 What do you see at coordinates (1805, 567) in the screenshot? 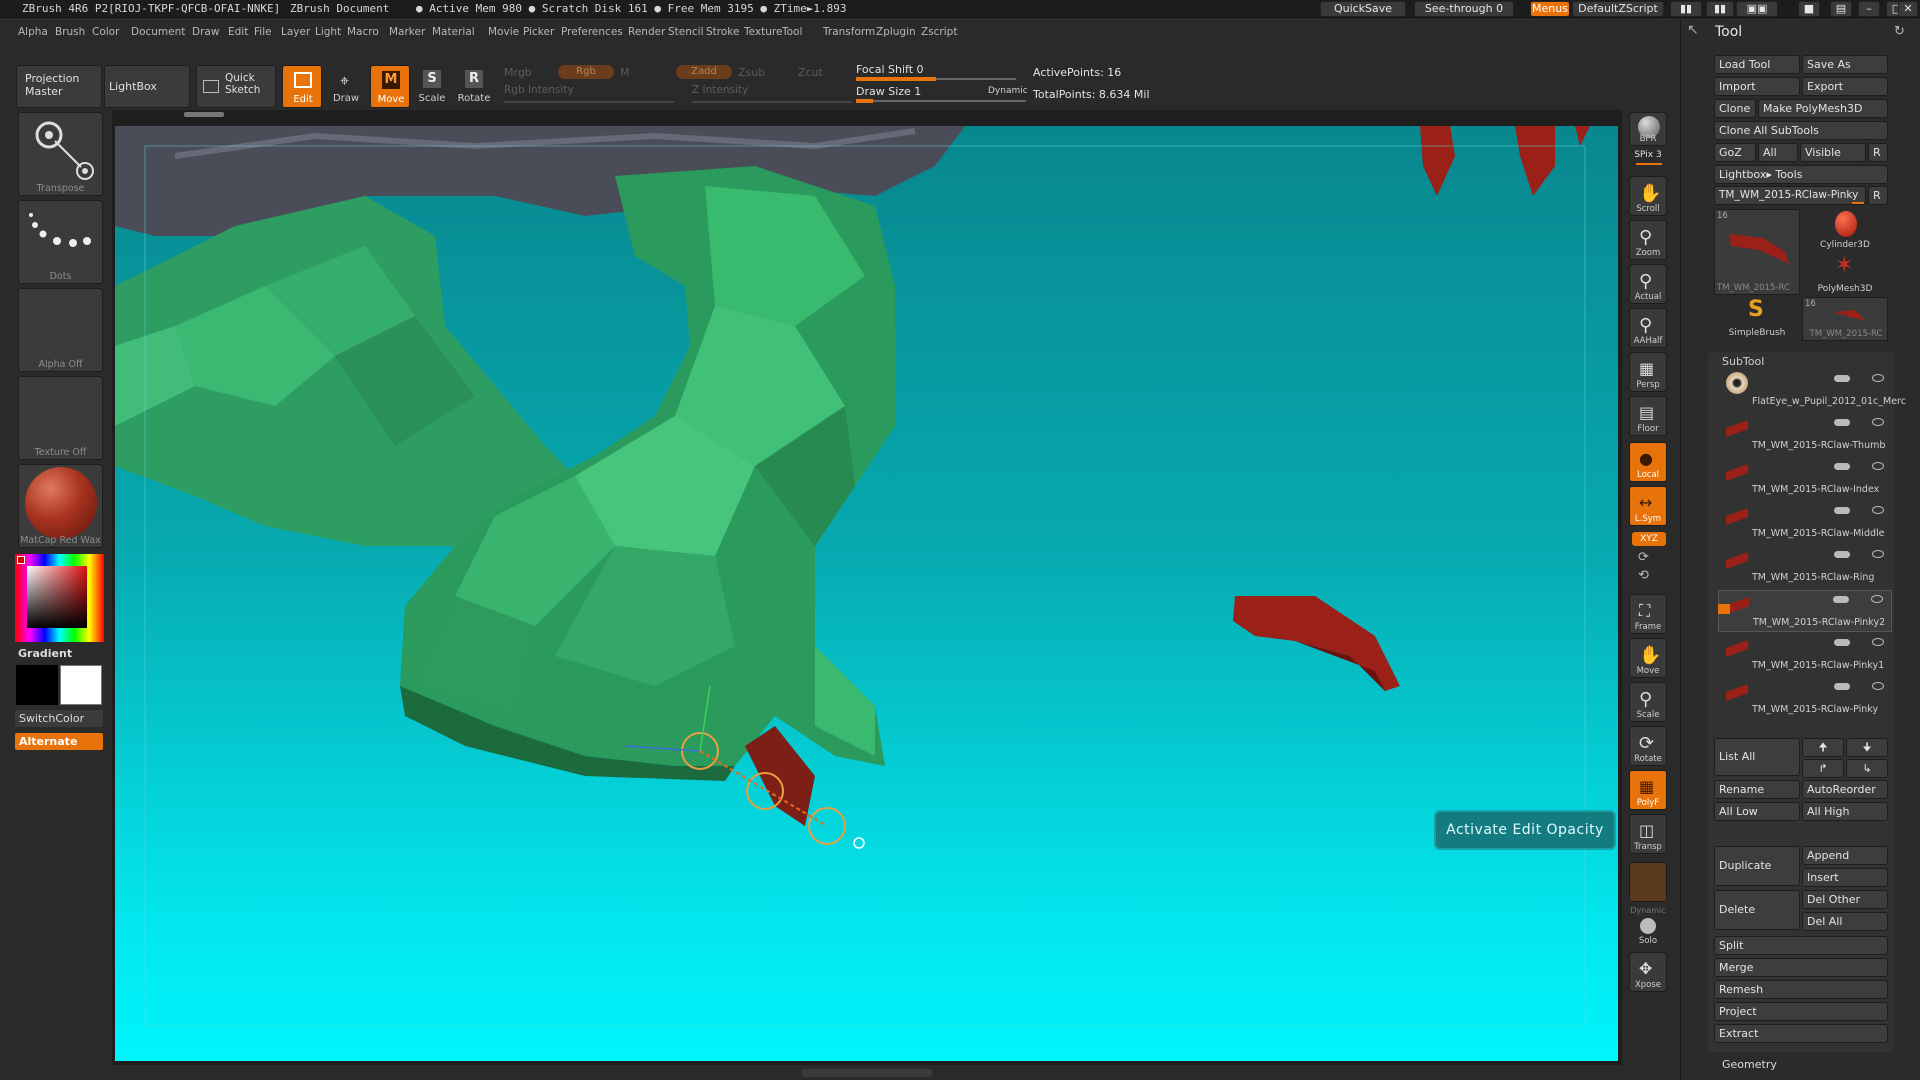
I see `subtool-item: TM_WM_2015-RClaw-Ring` at bounding box center [1805, 567].